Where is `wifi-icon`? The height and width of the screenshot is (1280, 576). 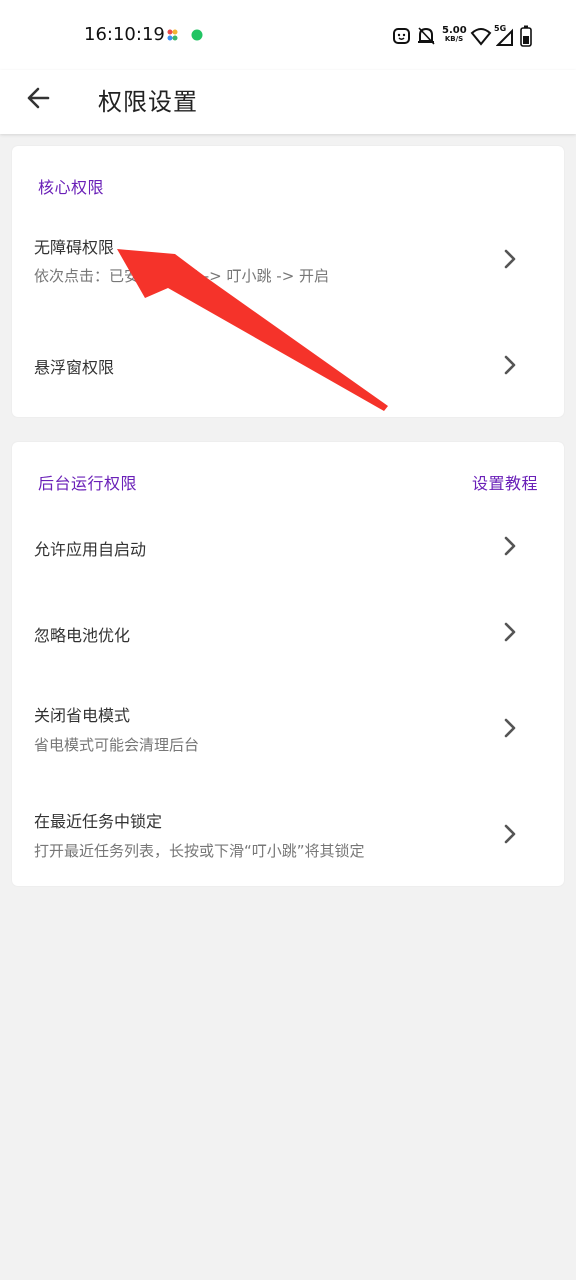 wifi-icon is located at coordinates (481, 37).